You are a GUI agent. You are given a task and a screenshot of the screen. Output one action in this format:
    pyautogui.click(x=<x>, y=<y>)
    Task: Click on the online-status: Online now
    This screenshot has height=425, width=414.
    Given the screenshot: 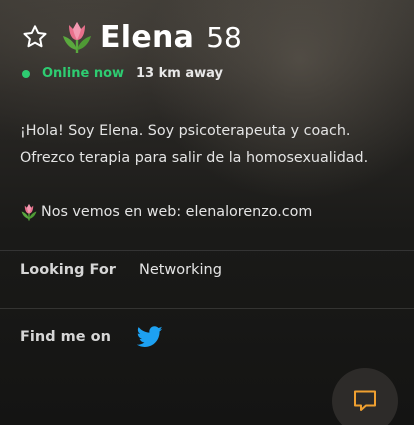 What is the action you would take?
    pyautogui.click(x=83, y=73)
    